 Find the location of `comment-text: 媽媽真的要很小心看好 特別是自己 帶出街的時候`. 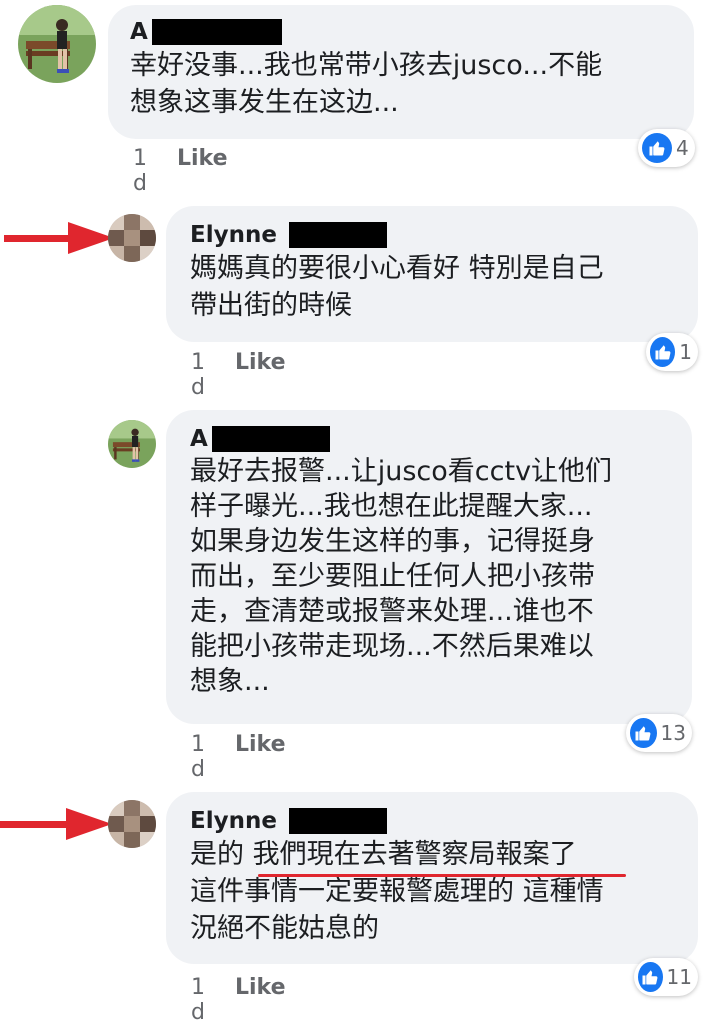

comment-text: 媽媽真的要很小心看好 特別是自己 帶出街的時候 is located at coordinates (397, 287).